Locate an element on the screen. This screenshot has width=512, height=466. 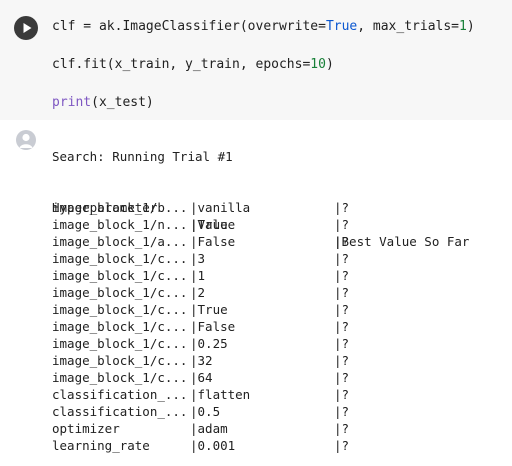
code-function: print is located at coordinates (72, 102).